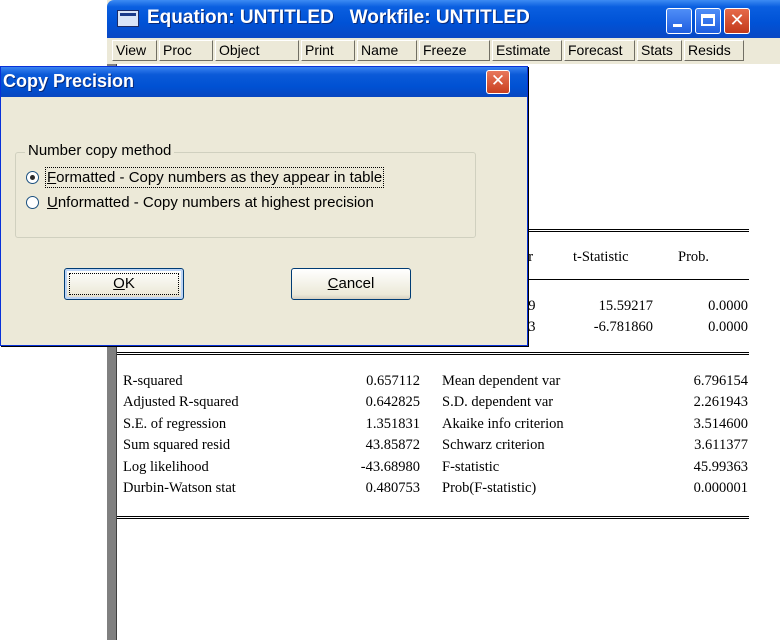 The width and height of the screenshot is (780, 640). Describe the element at coordinates (392, 402) in the screenshot. I see `stat-value-2: 0.642825` at that location.